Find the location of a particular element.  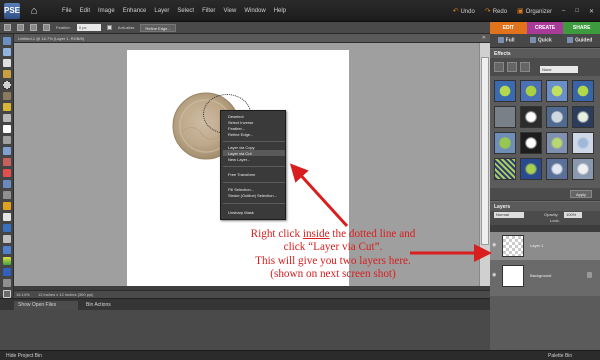

vertical-scrollbar is located at coordinates (484, 164).